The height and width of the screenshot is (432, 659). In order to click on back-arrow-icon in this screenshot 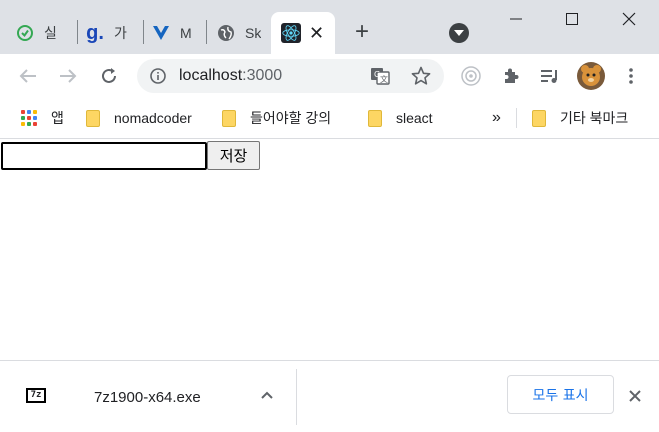, I will do `click(28, 76)`.